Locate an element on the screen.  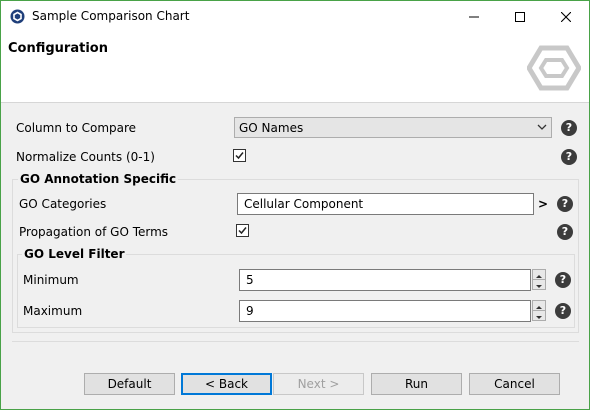
app-logo-icon is located at coordinates (17, 16).